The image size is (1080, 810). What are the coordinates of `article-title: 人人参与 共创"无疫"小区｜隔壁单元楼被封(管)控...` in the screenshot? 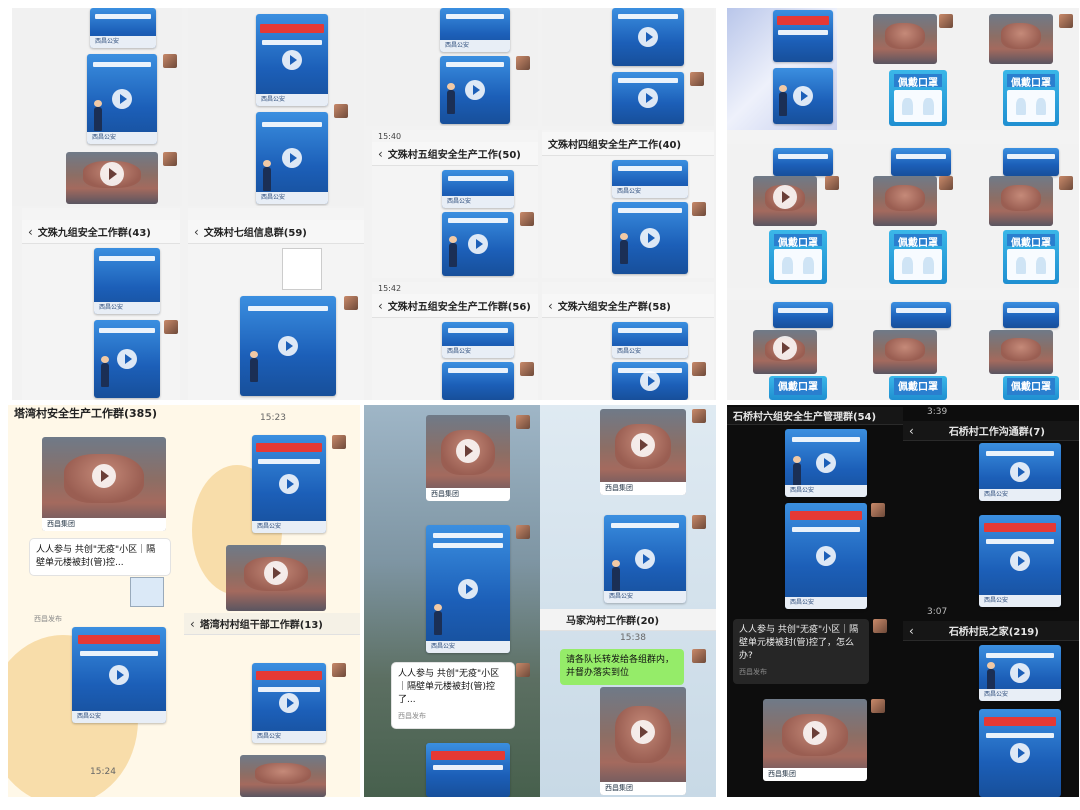 It's located at (96, 556).